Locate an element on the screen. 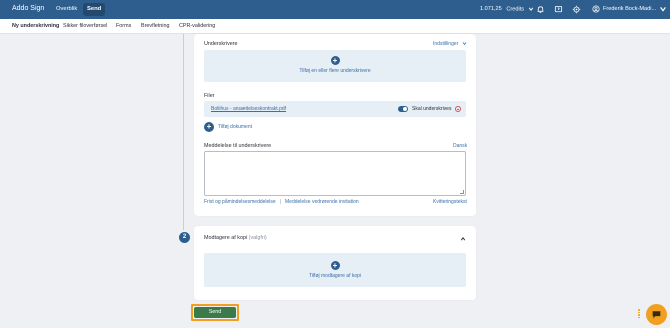 Image resolution: width=670 pixels, height=328 pixels. files-title: Filer is located at coordinates (209, 96).